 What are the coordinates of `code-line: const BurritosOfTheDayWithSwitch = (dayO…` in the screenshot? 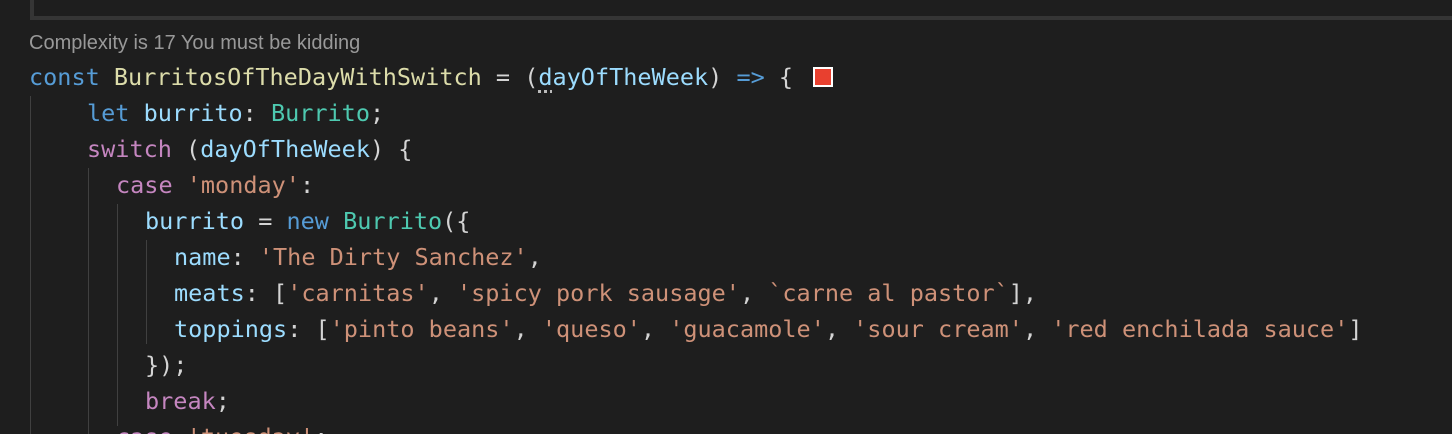 It's located at (431, 77).